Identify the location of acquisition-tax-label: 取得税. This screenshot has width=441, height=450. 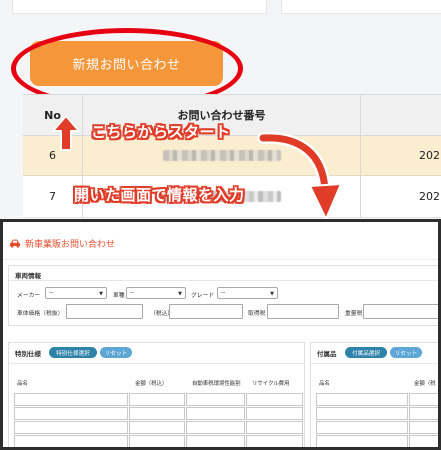
(257, 314).